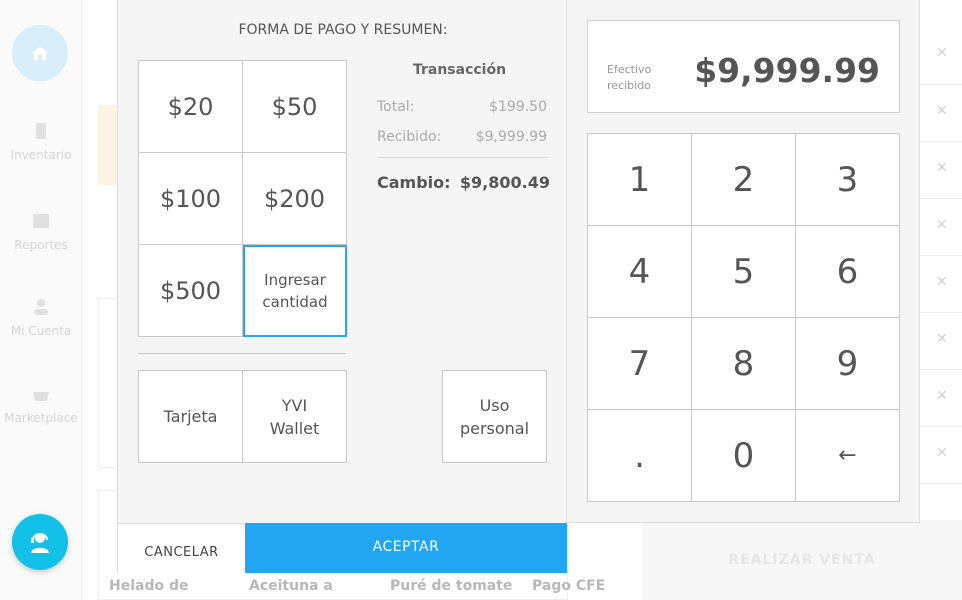 This screenshot has width=962, height=600. I want to click on custom-amount-button: Ingresar cantidad, so click(295, 291).